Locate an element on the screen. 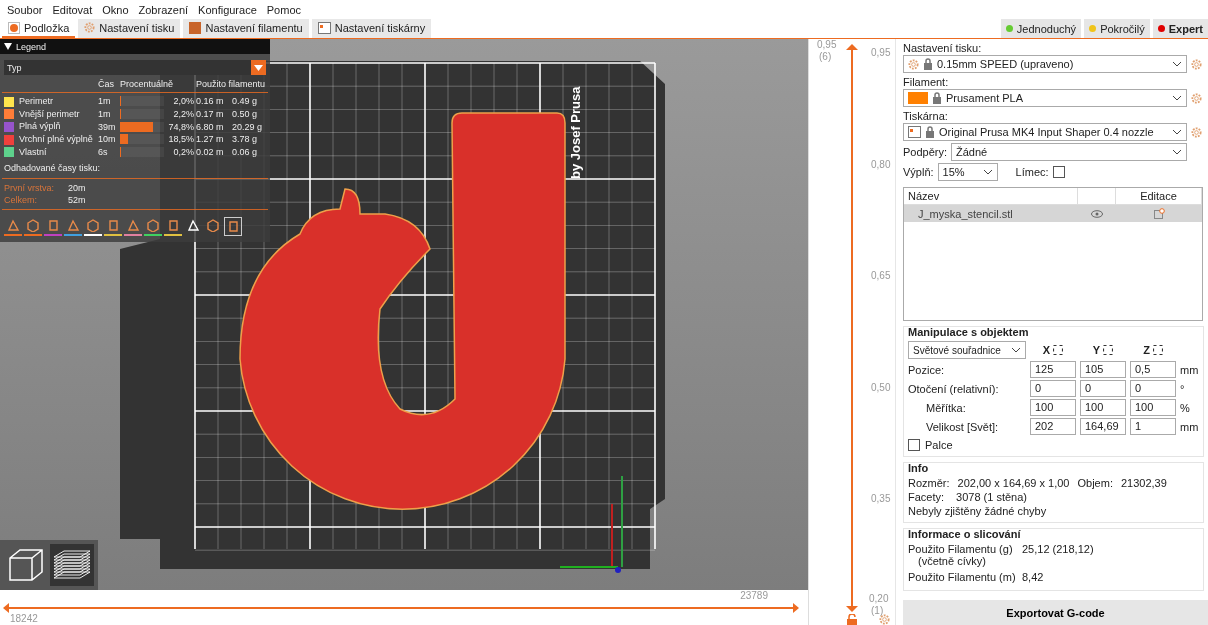  info-value: 25,12 (218,12) is located at coordinates (1058, 550).